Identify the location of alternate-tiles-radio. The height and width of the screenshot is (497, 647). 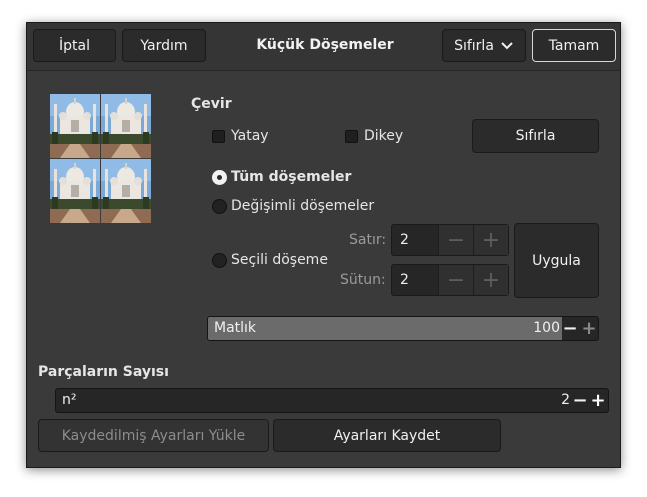
(219, 206).